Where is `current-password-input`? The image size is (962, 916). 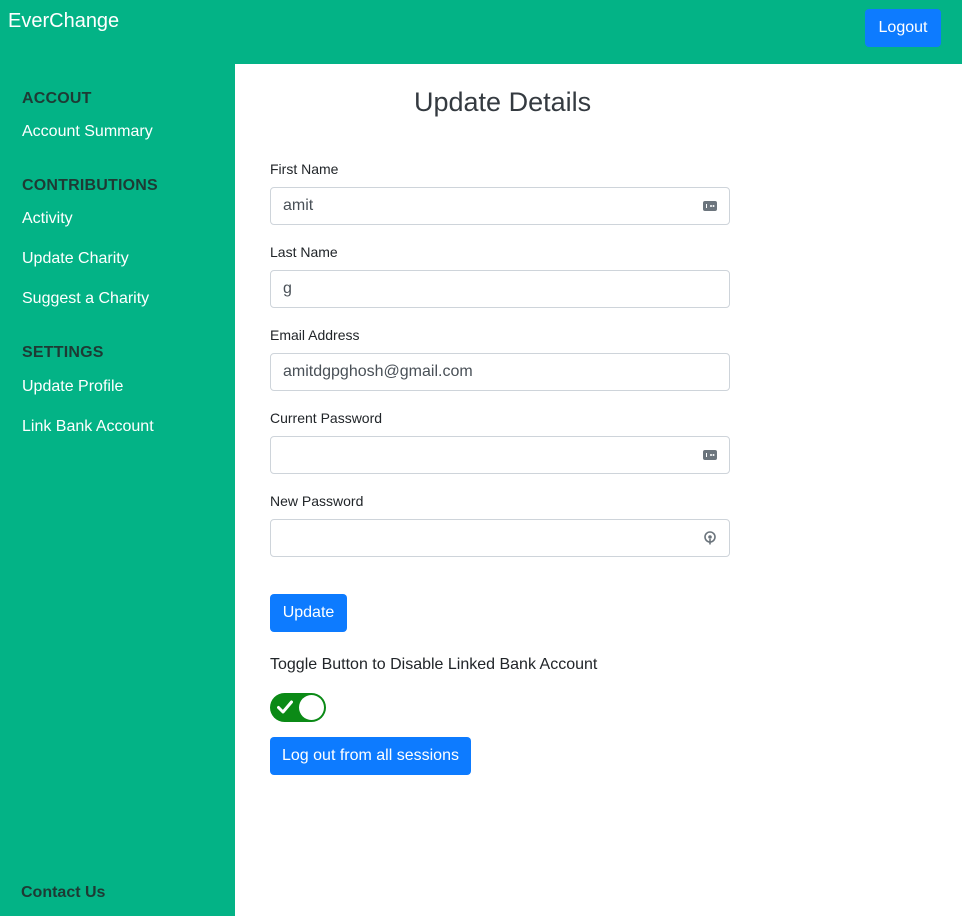
current-password-input is located at coordinates (500, 455).